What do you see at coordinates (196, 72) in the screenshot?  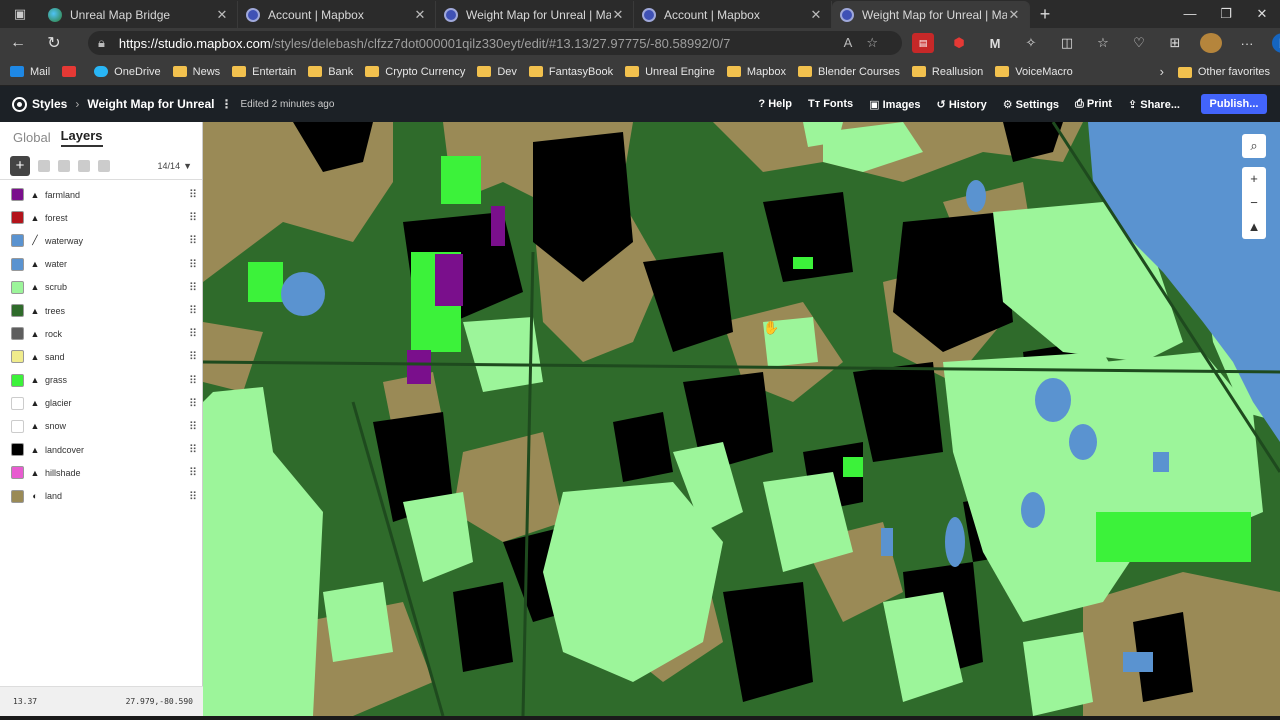 I see `bookmark-item: News` at bounding box center [196, 72].